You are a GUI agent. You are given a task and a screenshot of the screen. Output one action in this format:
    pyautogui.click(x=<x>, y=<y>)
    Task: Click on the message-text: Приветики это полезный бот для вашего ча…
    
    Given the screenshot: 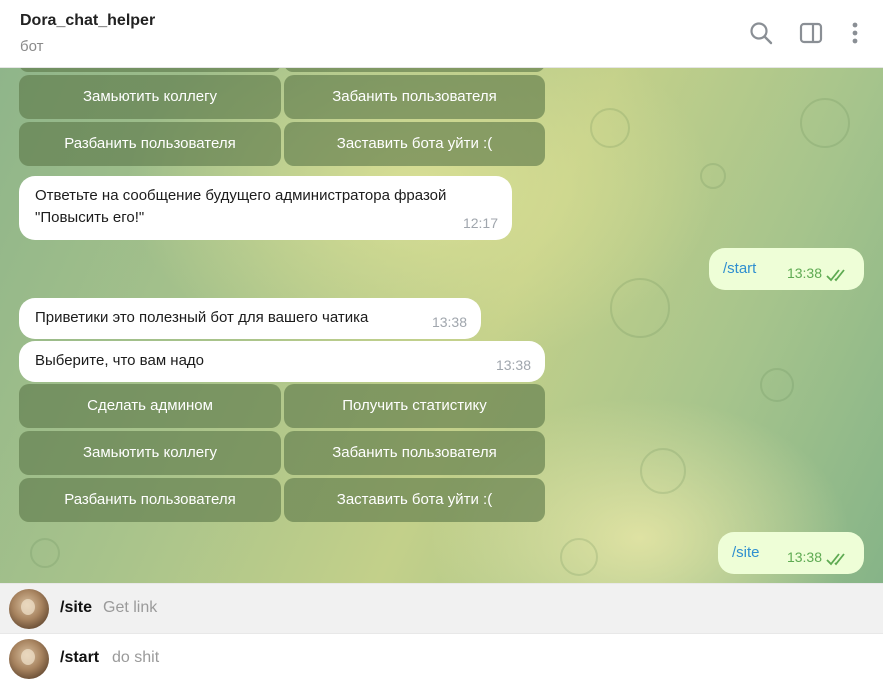 What is the action you would take?
    pyautogui.click(x=202, y=317)
    